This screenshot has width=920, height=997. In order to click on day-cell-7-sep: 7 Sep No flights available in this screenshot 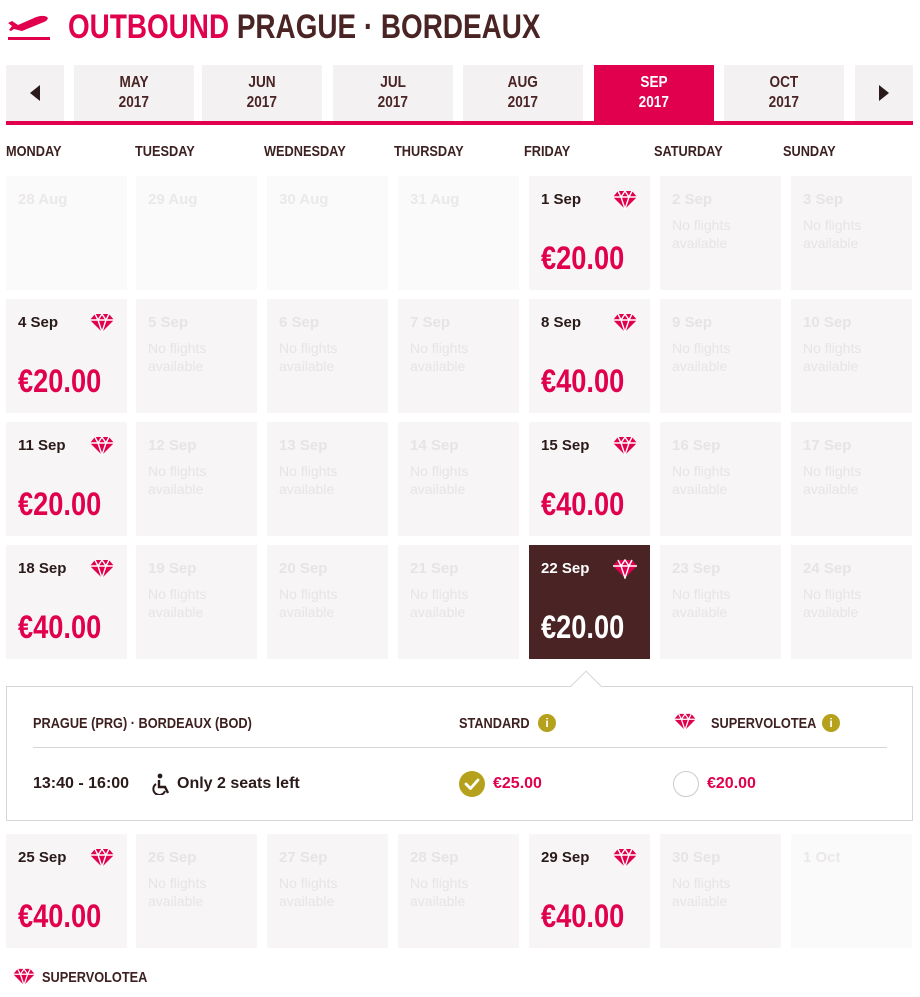, I will do `click(458, 356)`.